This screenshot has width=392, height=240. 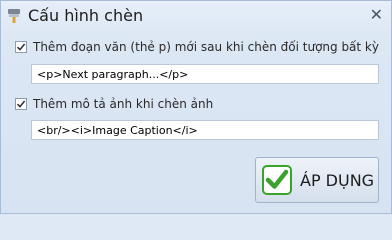 What do you see at coordinates (21, 104) in the screenshot?
I see `add-caption-checkbox` at bounding box center [21, 104].